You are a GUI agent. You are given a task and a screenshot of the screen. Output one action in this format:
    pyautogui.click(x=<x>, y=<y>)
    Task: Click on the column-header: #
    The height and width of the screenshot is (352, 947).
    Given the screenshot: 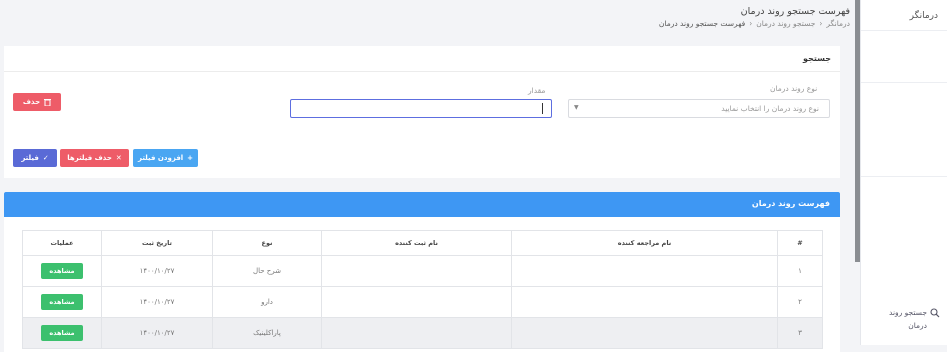 What is the action you would take?
    pyautogui.click(x=800, y=243)
    